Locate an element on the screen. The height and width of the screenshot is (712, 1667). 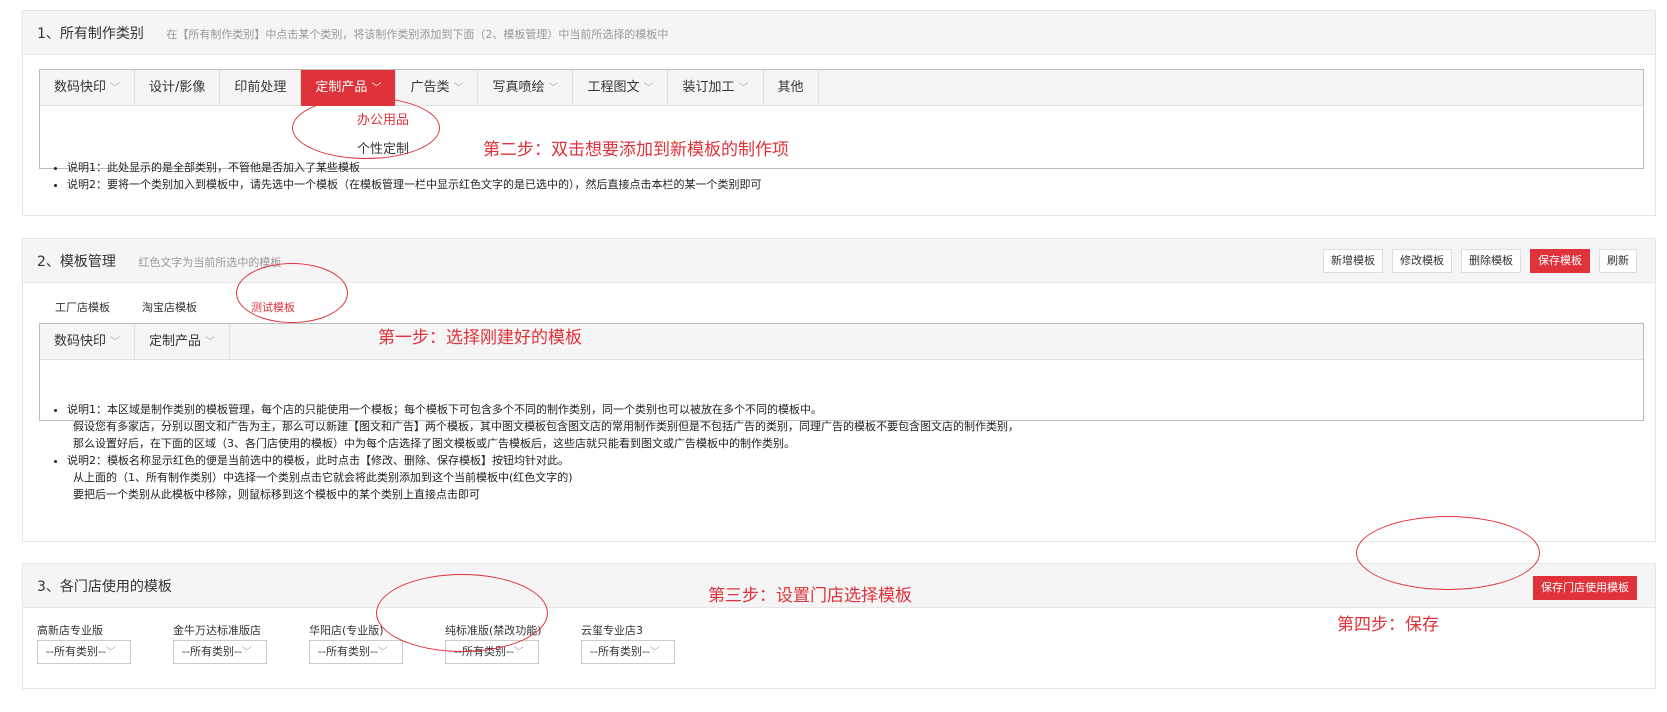
annotation-step4: 第四步：保存 is located at coordinates (1388, 625).